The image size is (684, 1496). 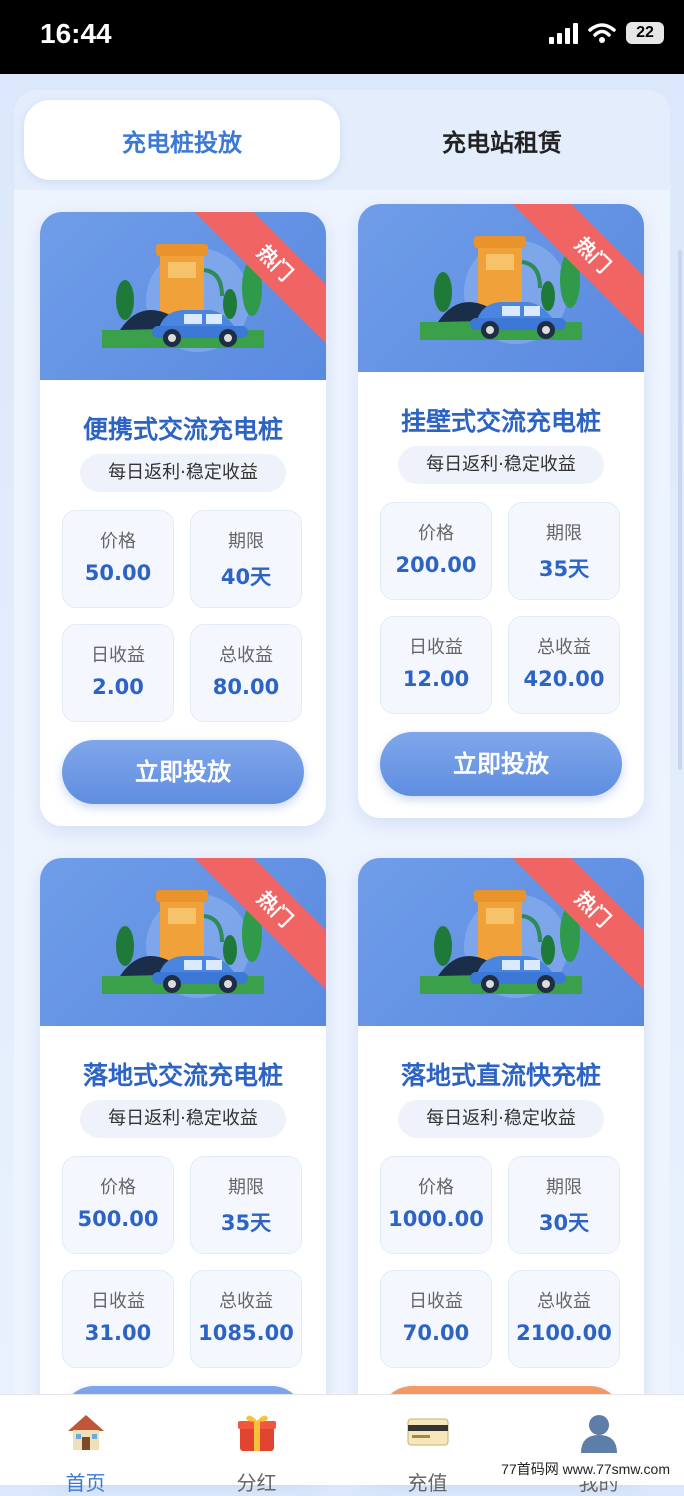 What do you see at coordinates (500, 1075) in the screenshot?
I see `product-title: 落地式直流快充桩` at bounding box center [500, 1075].